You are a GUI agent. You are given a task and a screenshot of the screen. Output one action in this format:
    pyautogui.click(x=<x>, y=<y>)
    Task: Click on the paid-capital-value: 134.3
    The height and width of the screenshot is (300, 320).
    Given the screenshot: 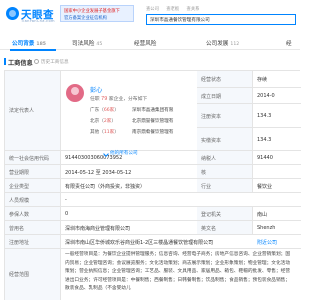 What is the action you would take?
    pyautogui.click(x=264, y=140)
    